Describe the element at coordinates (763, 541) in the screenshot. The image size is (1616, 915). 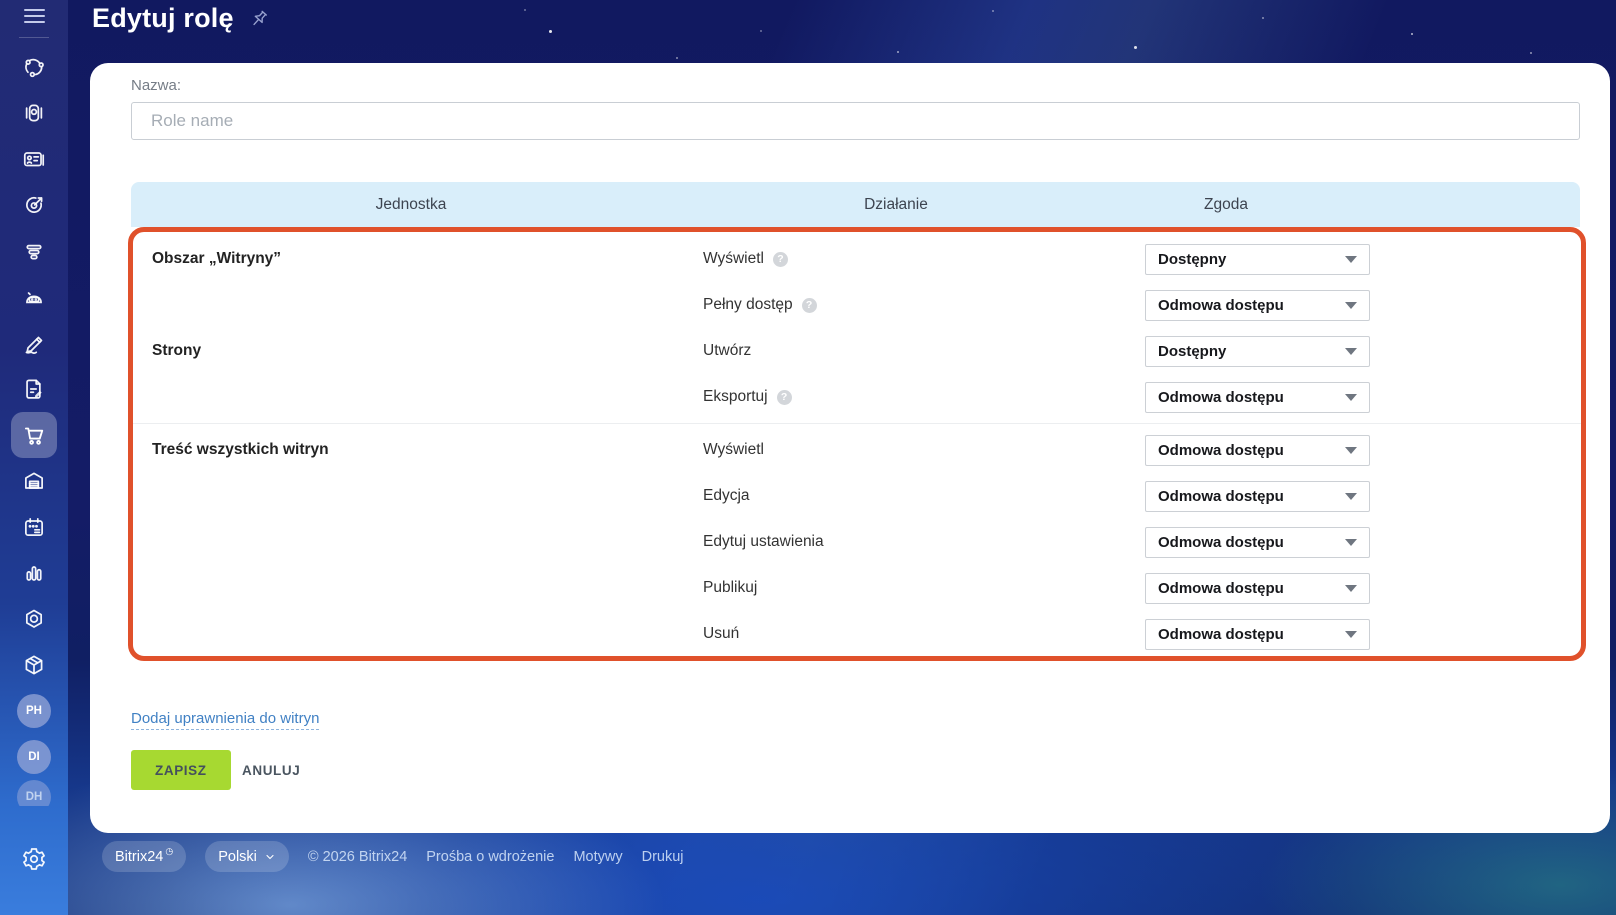
I see `action-label: Edytuj ustawienia` at that location.